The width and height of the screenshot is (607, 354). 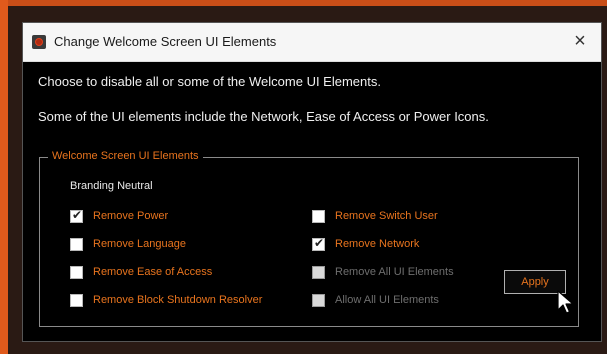 I want to click on desktop-frame-left, so click(x=4, y=177).